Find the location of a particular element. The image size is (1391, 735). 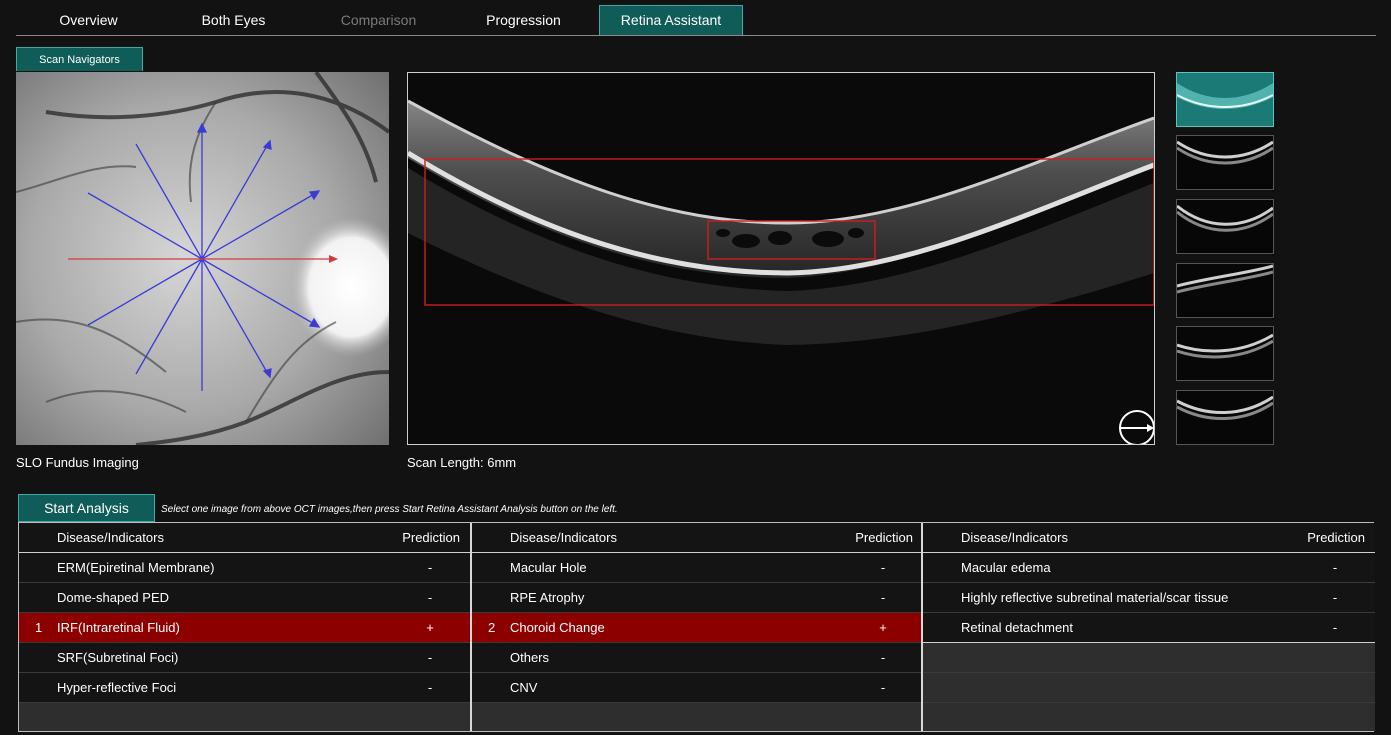

row-indicator: Hyper-reflective Foci is located at coordinates (117, 687).